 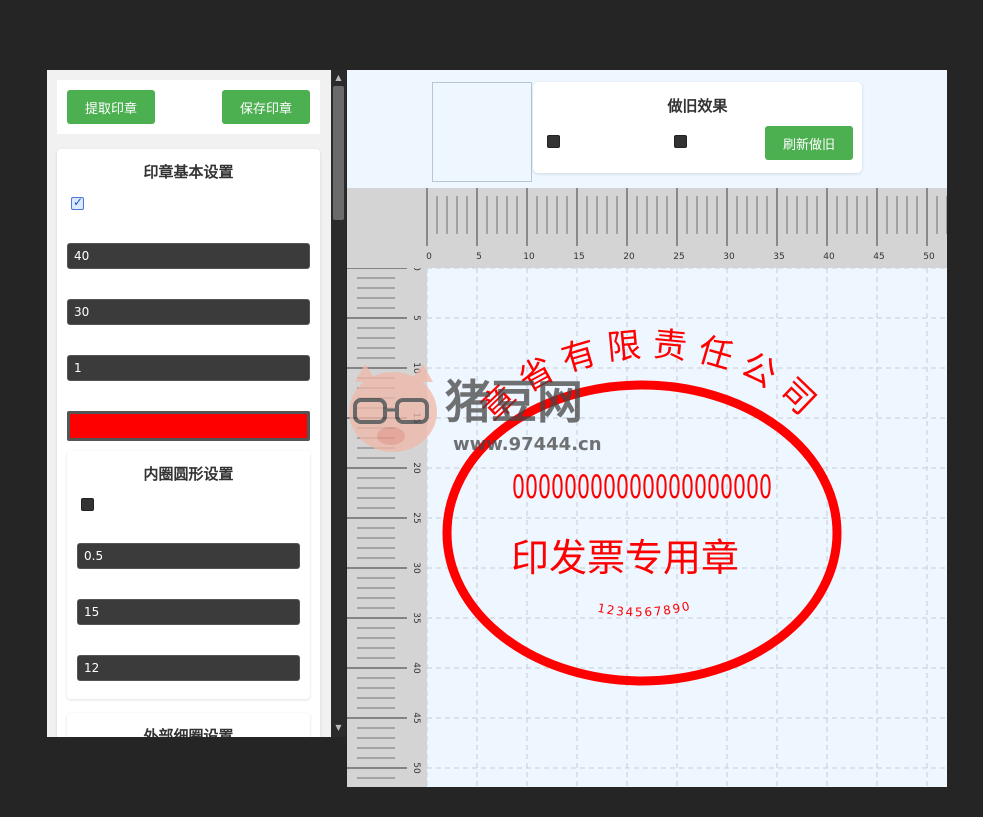 I want to click on ruler-h-label: 10, so click(x=529, y=257).